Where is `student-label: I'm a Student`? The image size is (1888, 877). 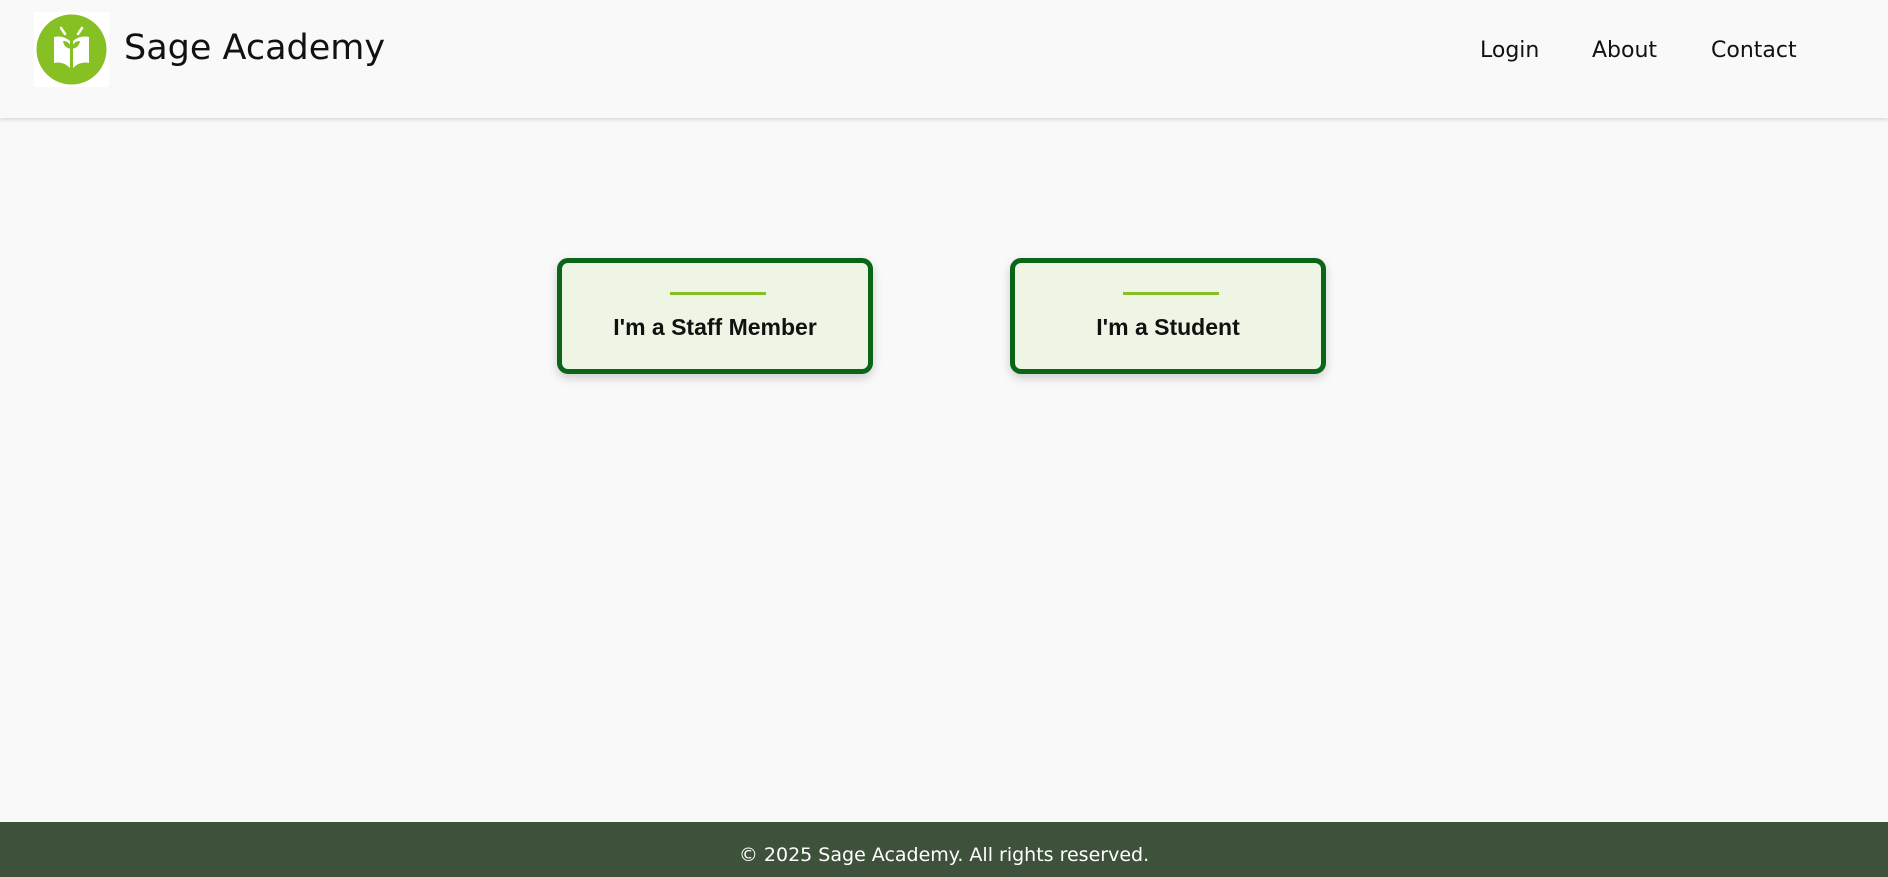
student-label: I'm a Student is located at coordinates (1168, 327).